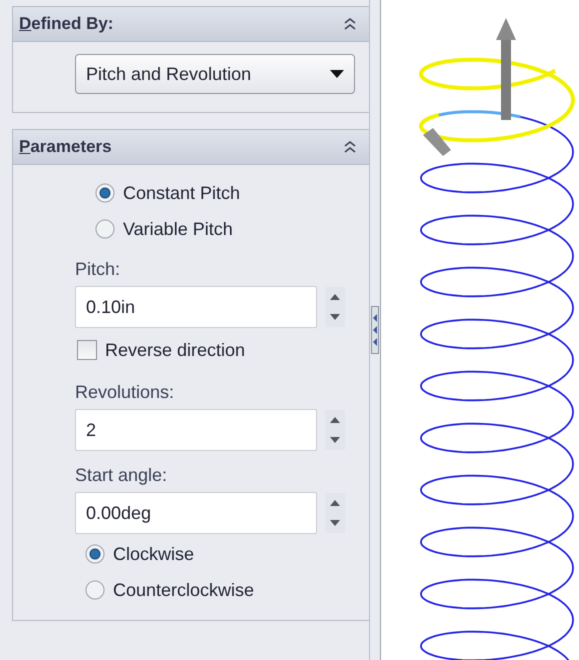  I want to click on input-field: 2, so click(196, 430).